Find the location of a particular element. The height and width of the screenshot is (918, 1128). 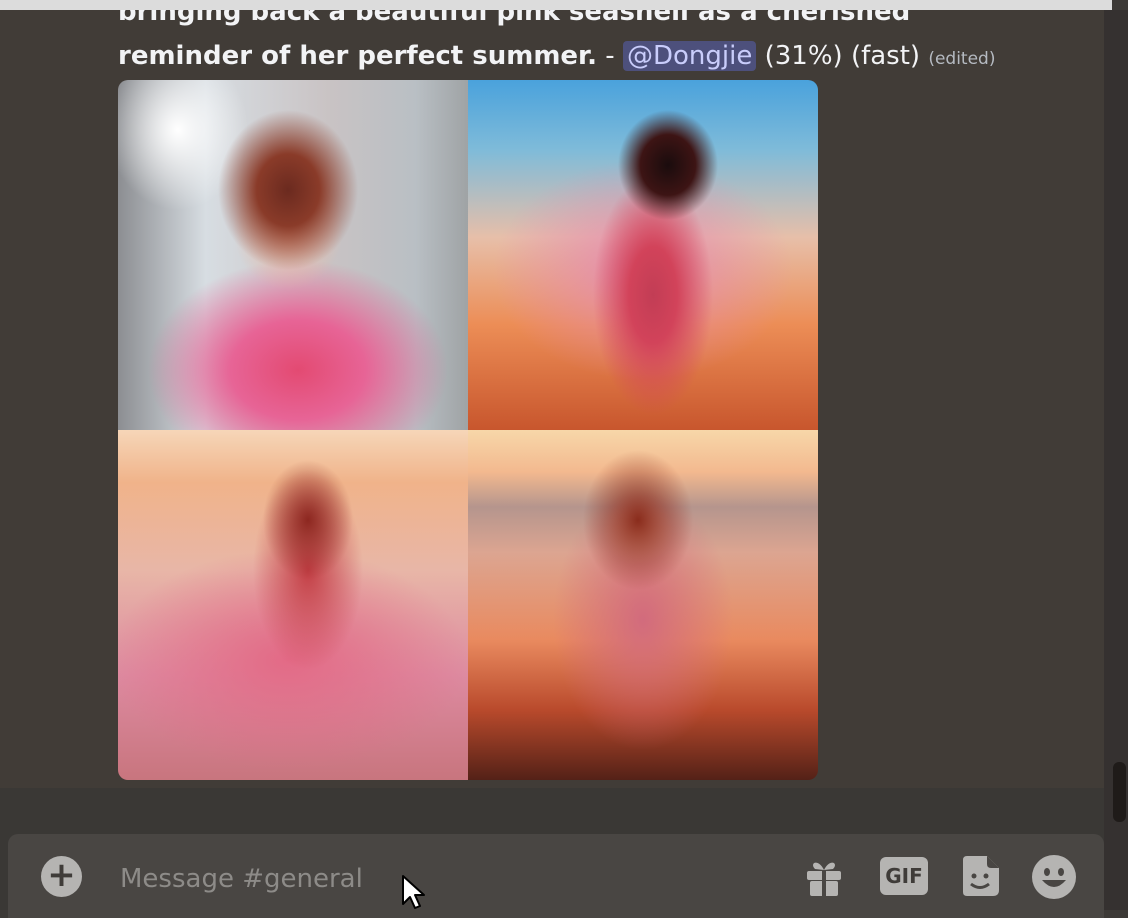

plus-circle-icon: + is located at coordinates (61, 876).